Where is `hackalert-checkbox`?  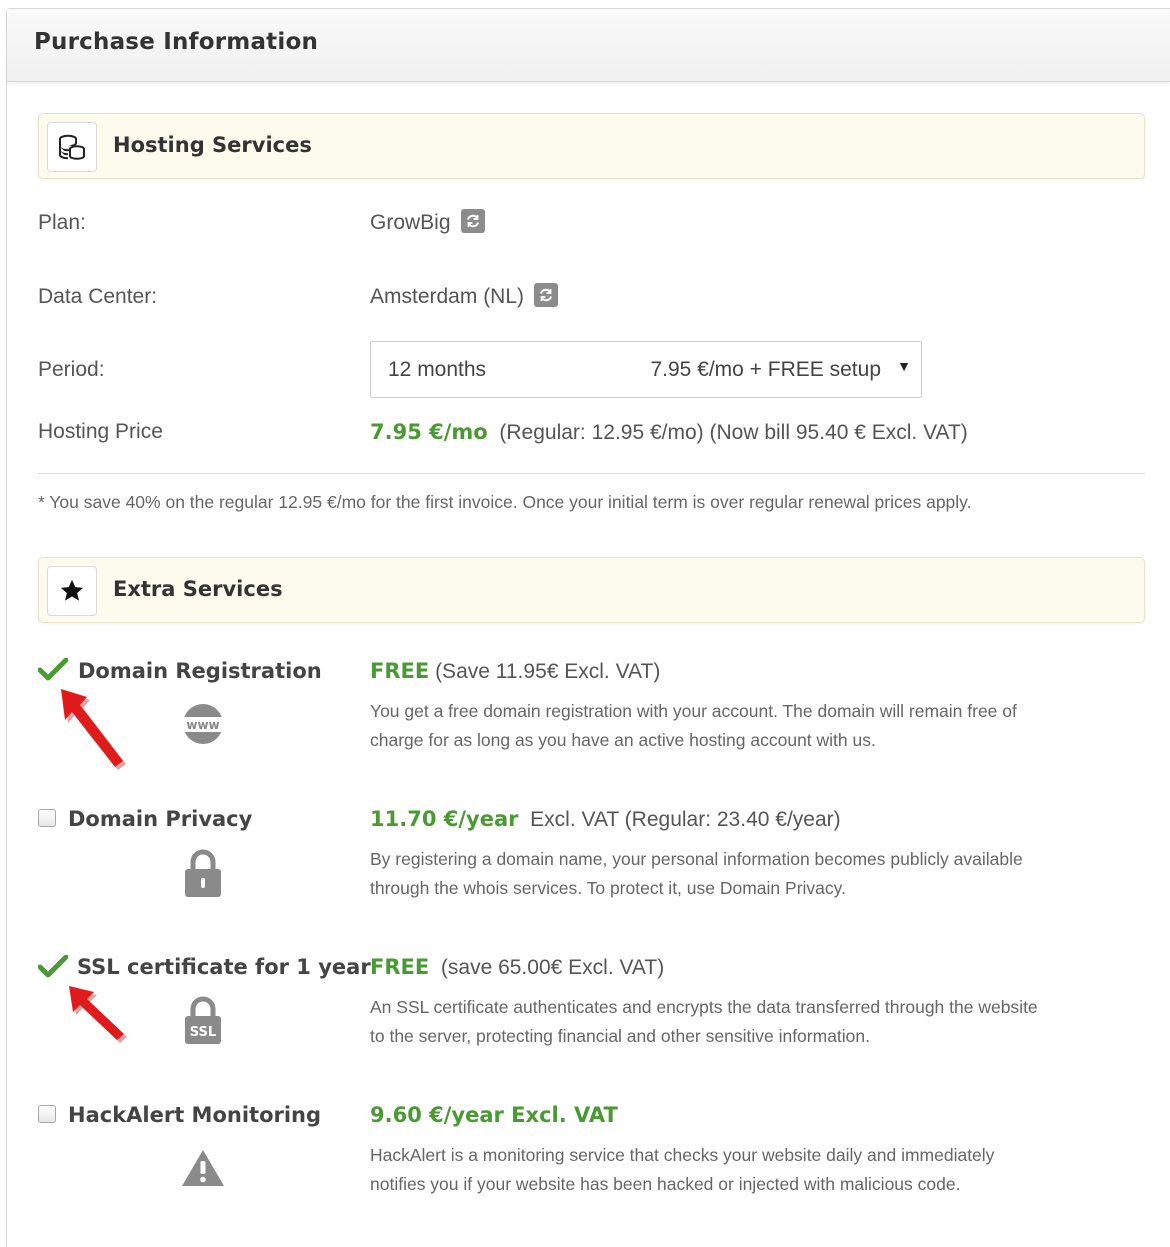
hackalert-checkbox is located at coordinates (47, 1114).